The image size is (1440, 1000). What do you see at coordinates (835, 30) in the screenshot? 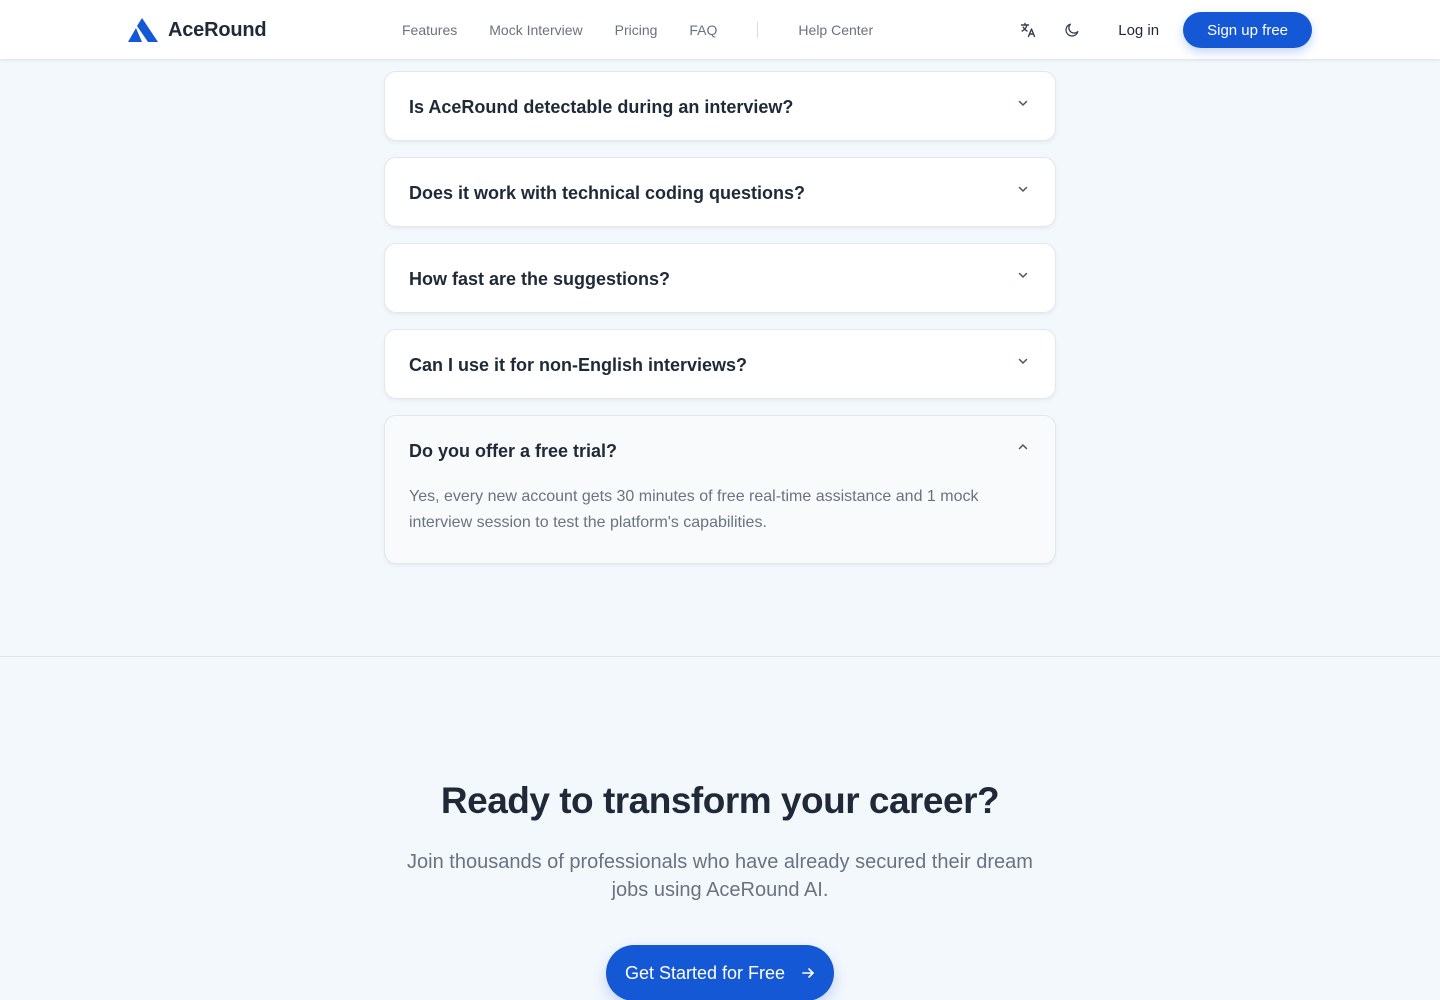
I see `nav-link-help-center: Help Center` at bounding box center [835, 30].